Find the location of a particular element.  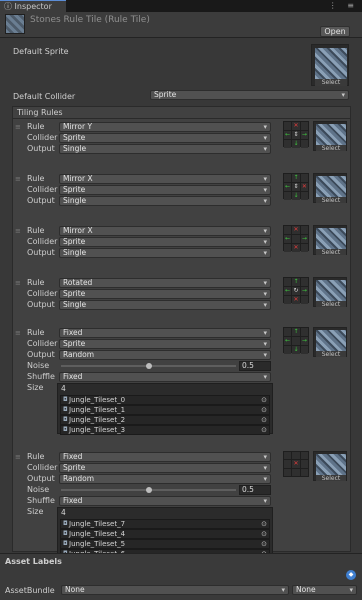

sprite-object-field: ◘ Jungle_Tileset_4 is located at coordinates (165, 534).